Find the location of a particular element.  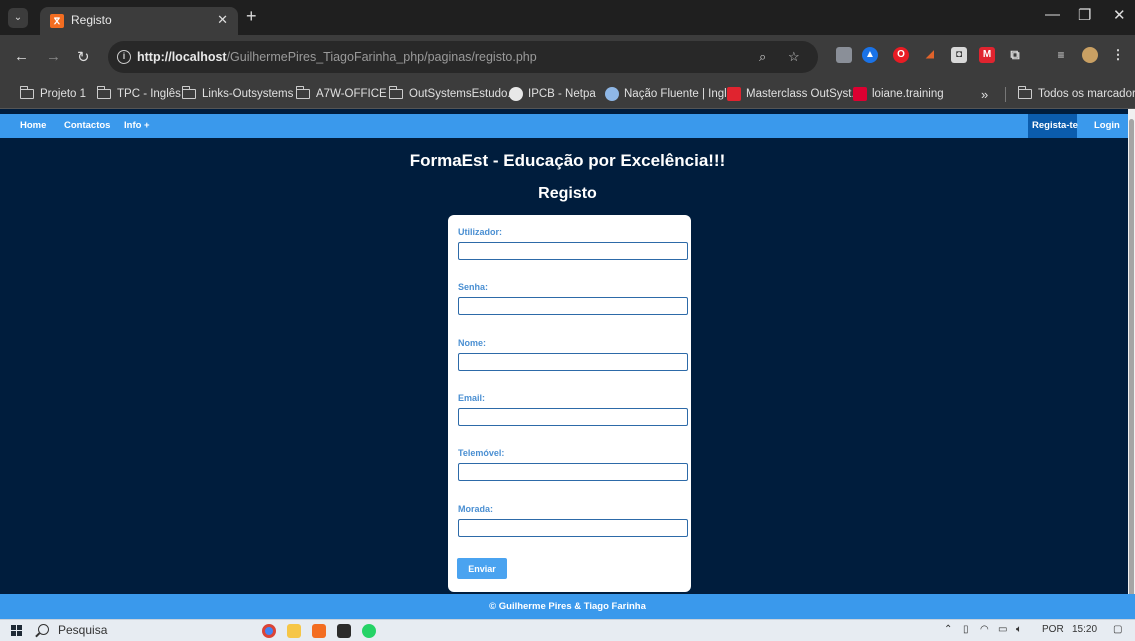

username-label: Utilizador: is located at coordinates (480, 232).